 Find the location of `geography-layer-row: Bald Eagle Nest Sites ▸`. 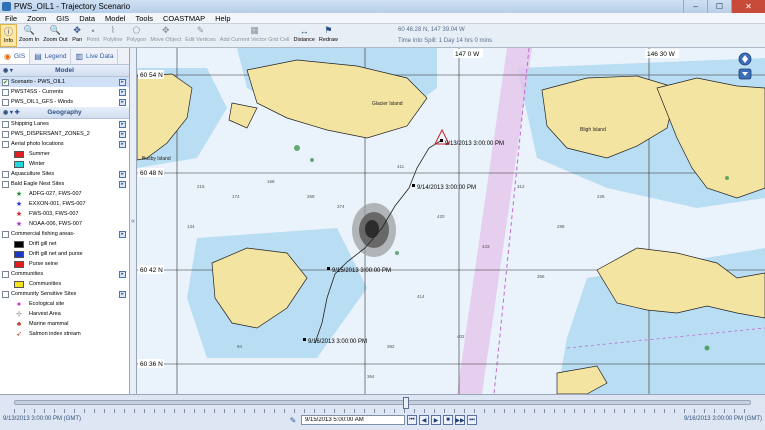

geography-layer-row: Bald Eagle Nest Sites ▸ is located at coordinates (64, 184).